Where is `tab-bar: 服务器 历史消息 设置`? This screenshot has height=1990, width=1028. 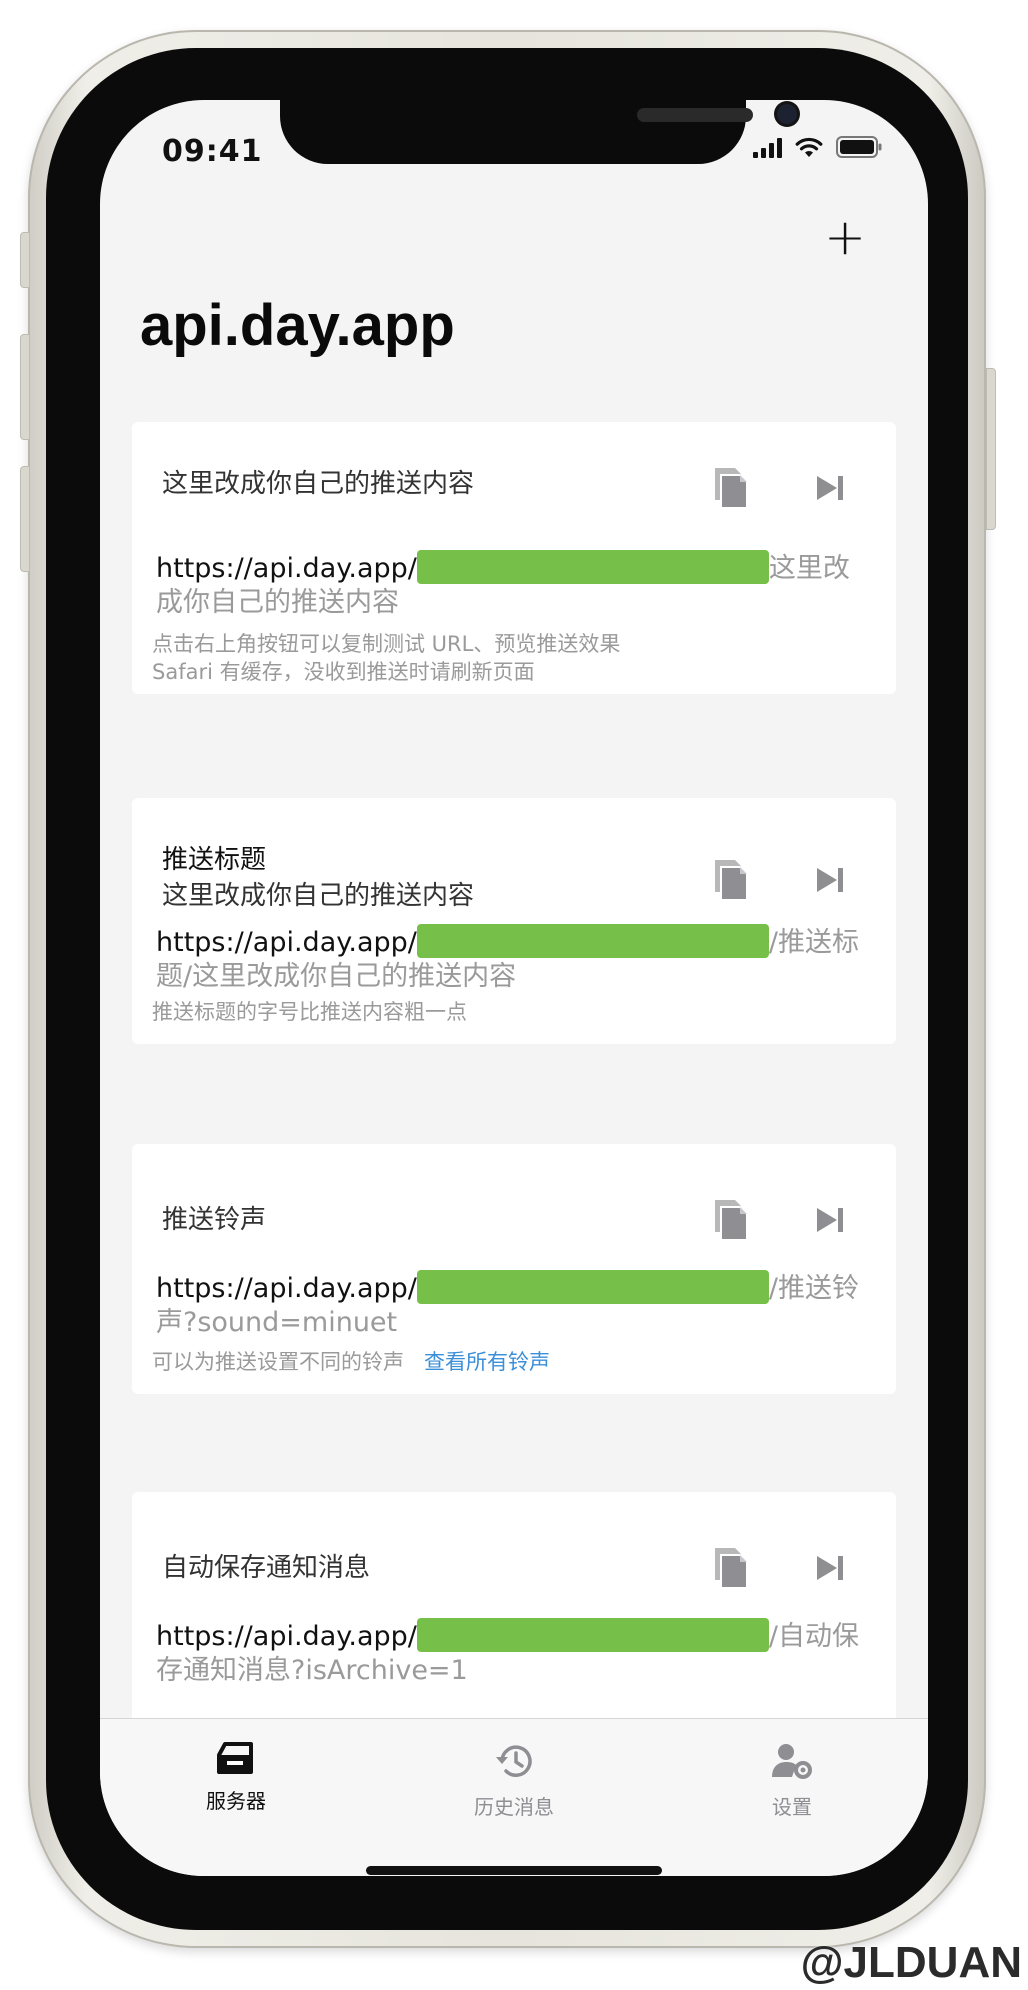
tab-bar: 服务器 历史消息 设置 is located at coordinates (514, 1797).